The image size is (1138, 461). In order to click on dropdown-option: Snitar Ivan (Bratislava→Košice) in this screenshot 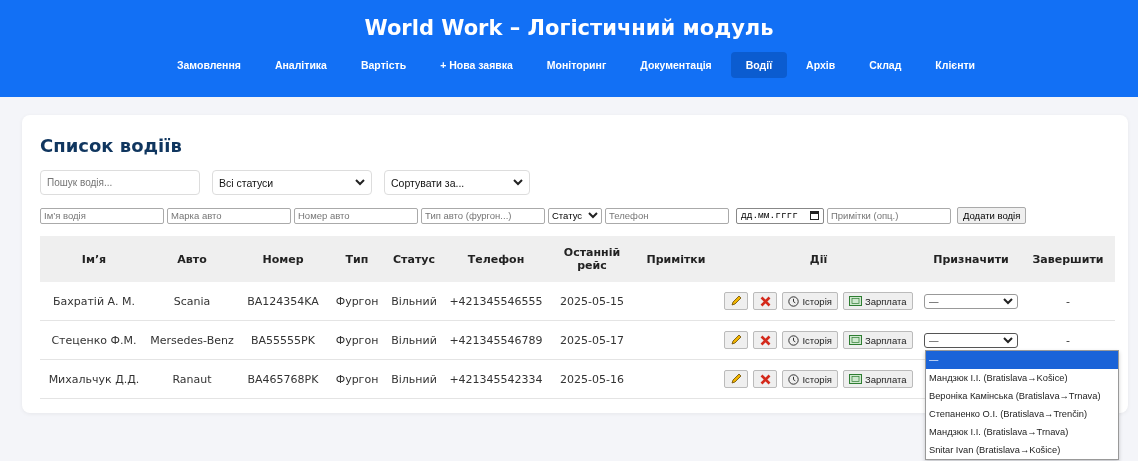, I will do `click(1022, 449)`.